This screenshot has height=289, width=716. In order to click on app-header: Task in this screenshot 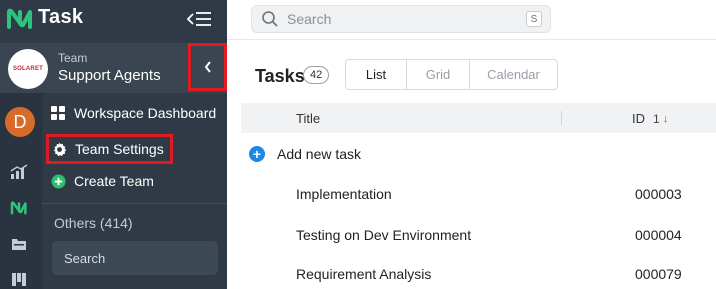, I will do `click(113, 19)`.